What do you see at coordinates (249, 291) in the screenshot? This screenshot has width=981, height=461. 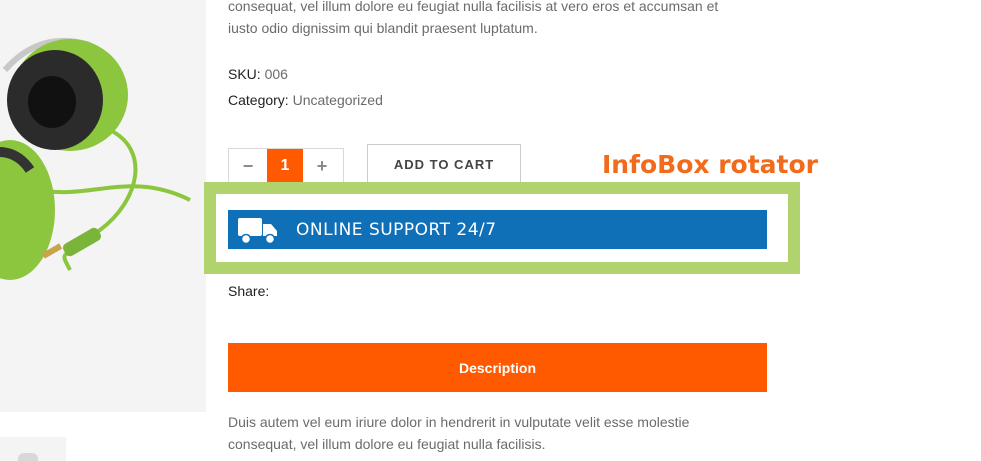 I see `share-label: Share:` at bounding box center [249, 291].